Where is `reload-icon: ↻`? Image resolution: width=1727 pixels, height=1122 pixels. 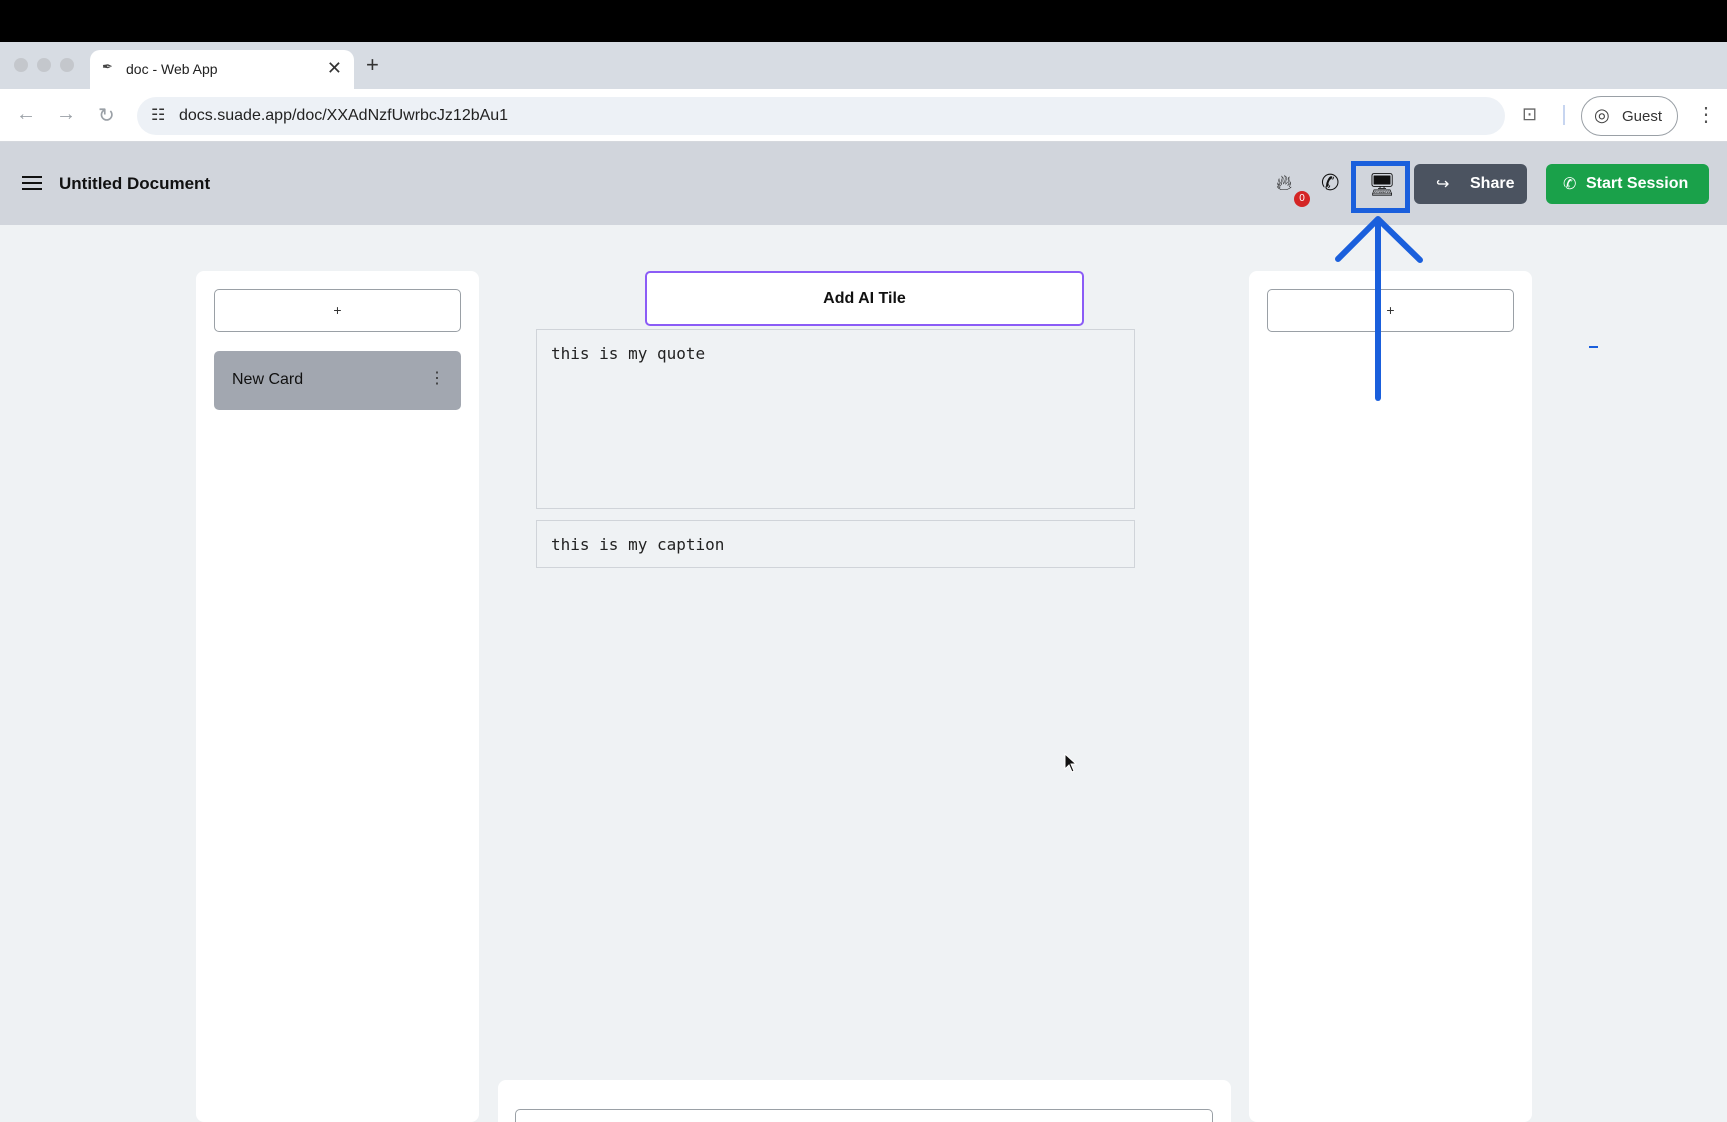 reload-icon: ↻ is located at coordinates (106, 115).